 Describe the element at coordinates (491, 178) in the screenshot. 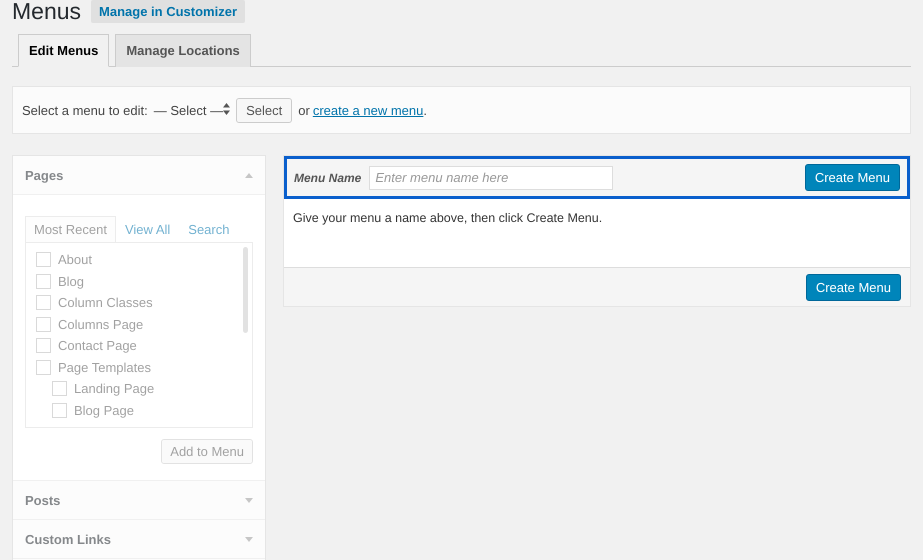

I see `menu-name-field: Enter menu name here` at that location.